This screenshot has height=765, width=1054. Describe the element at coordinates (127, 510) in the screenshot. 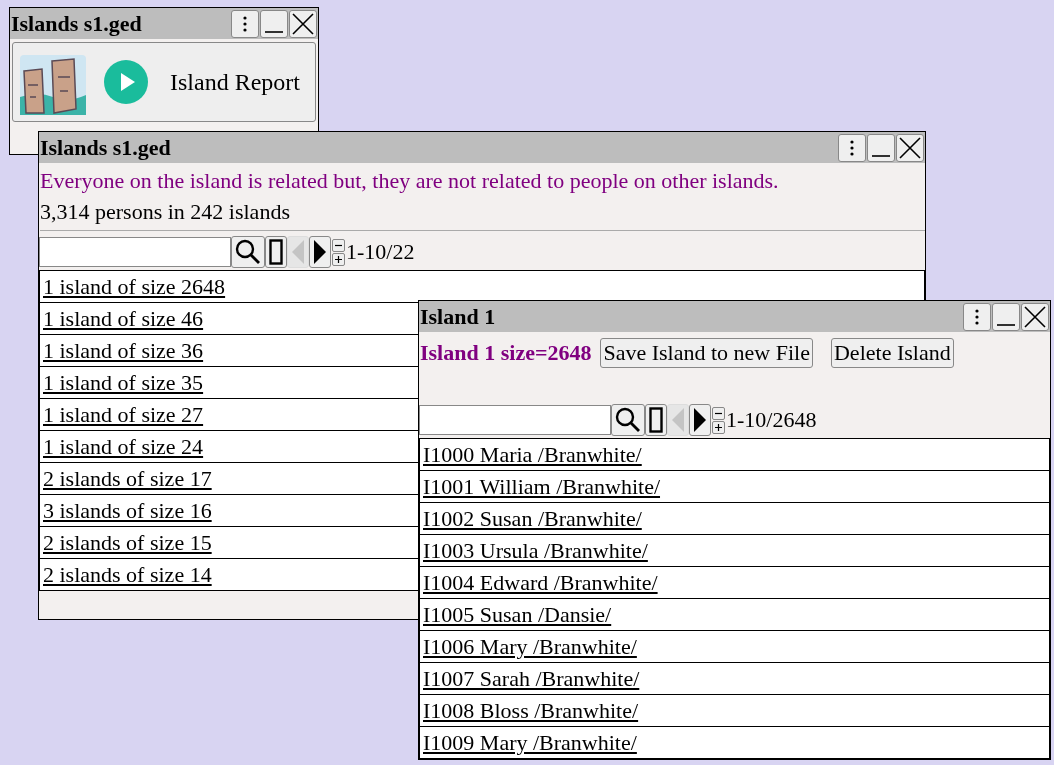

I see `list-link: 3 islands of size 16` at that location.